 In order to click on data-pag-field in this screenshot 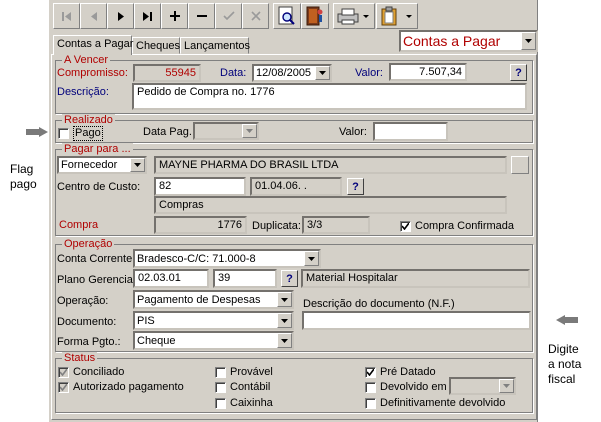, I will do `click(226, 131)`.